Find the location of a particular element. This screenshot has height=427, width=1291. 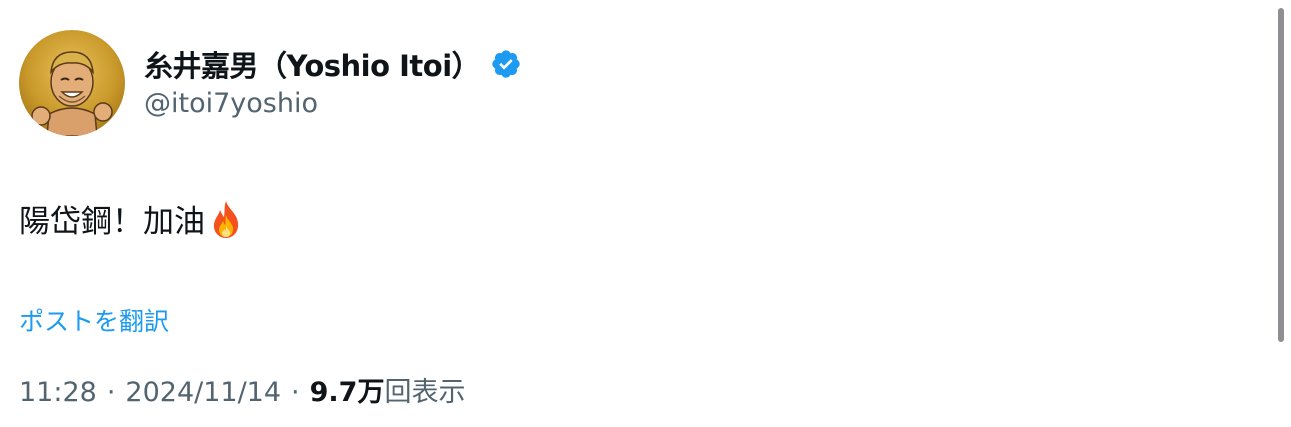

post-time: 11:28 is located at coordinates (58, 392).